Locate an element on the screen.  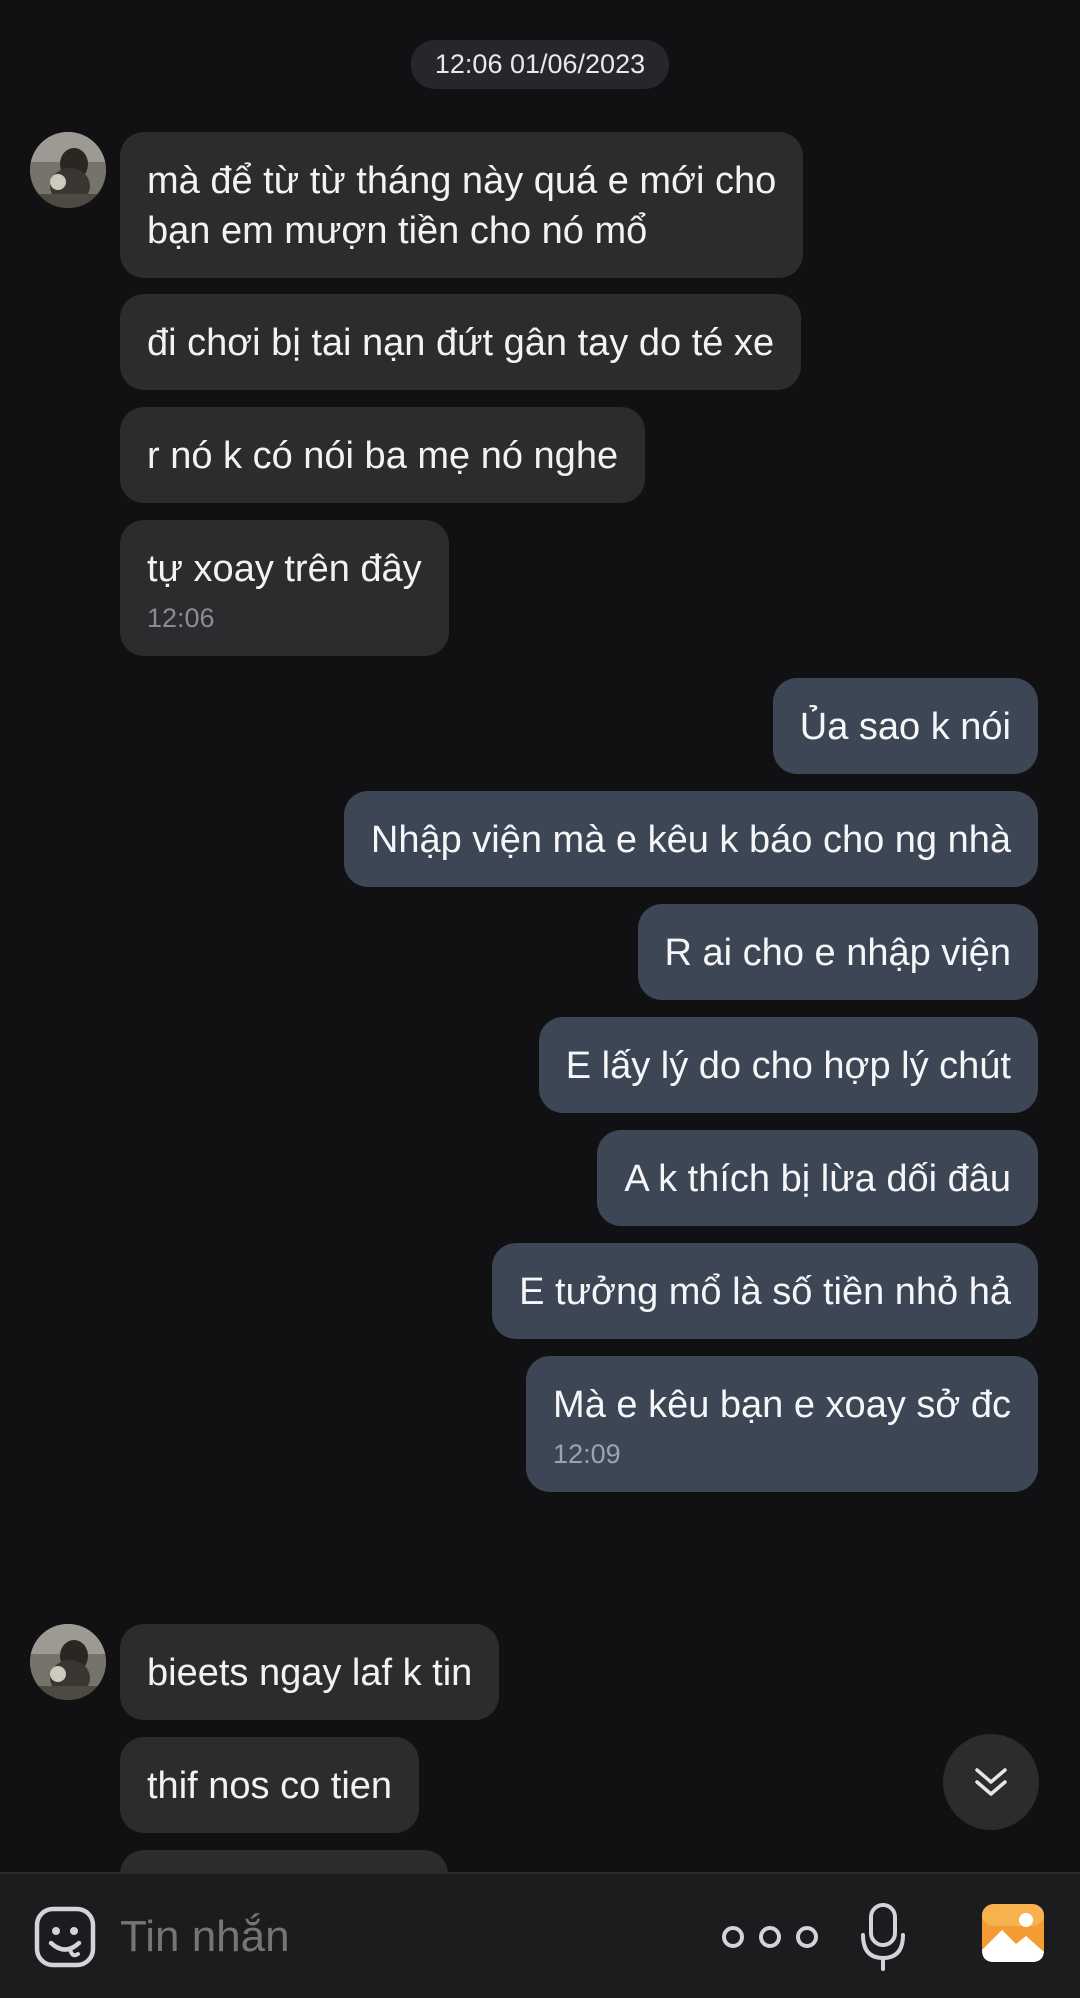
message-text: r nó k có nói ba mẹ nó nghe is located at coordinates (383, 456).